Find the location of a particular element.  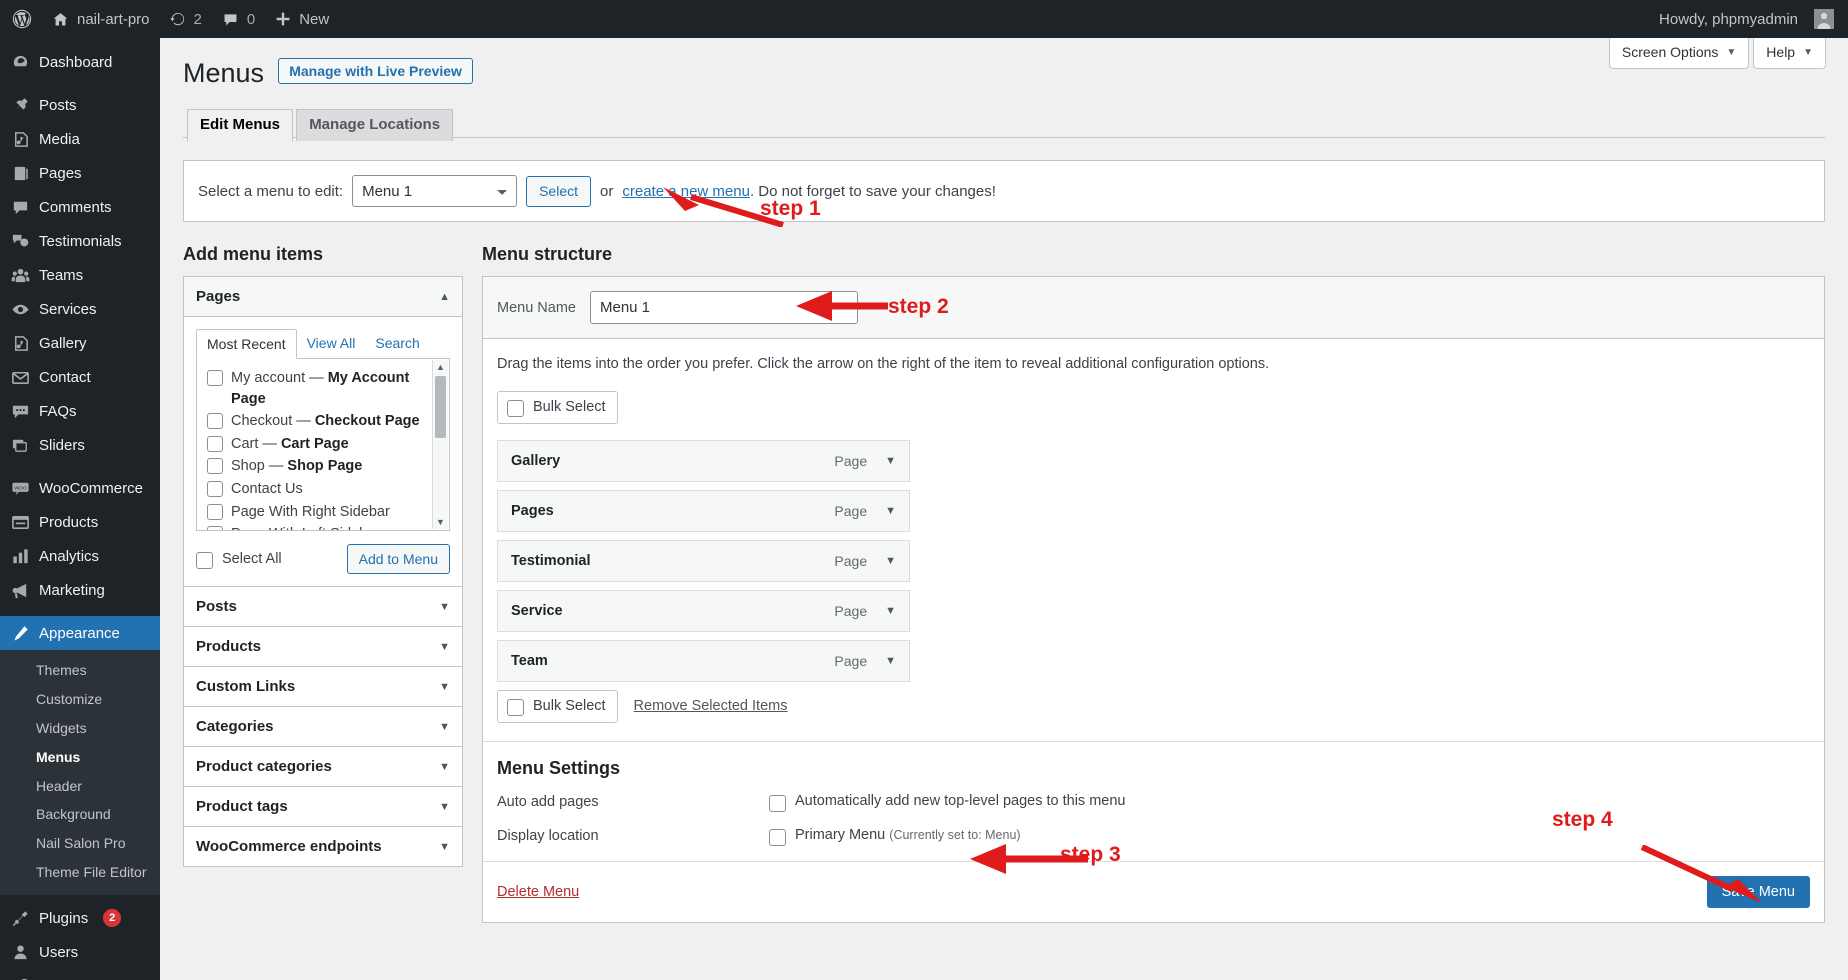

new-content-button: New is located at coordinates (302, 19).